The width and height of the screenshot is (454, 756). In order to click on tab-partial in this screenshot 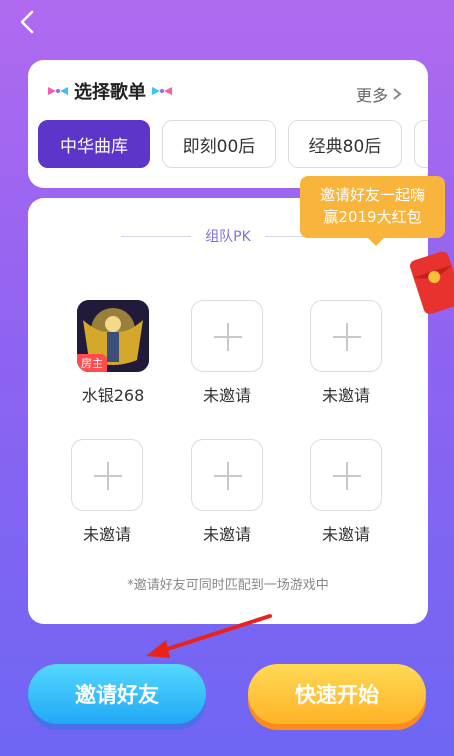, I will do `click(421, 144)`.